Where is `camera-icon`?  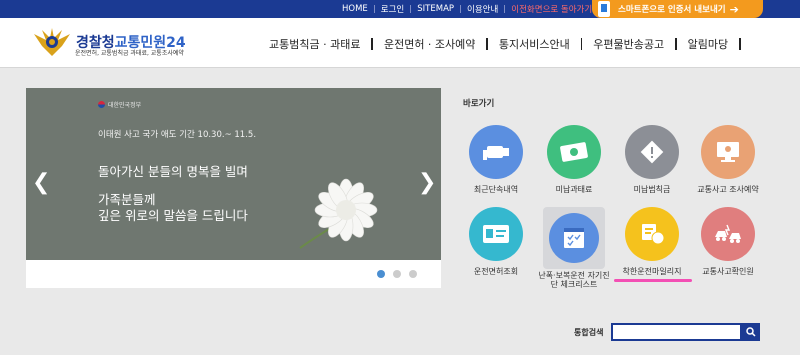 camera-icon is located at coordinates (496, 152).